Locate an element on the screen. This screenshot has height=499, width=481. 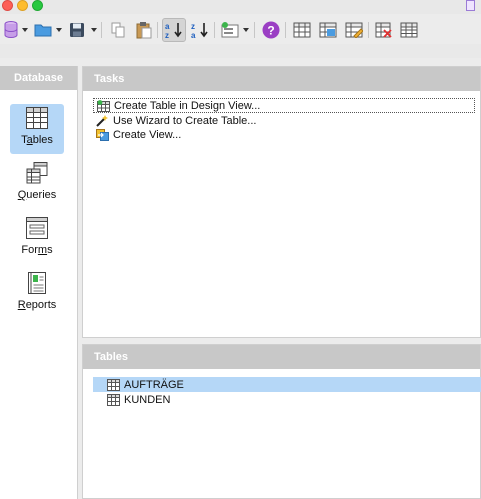
sidebar-item-label: Forms is located at coordinates (37, 250).